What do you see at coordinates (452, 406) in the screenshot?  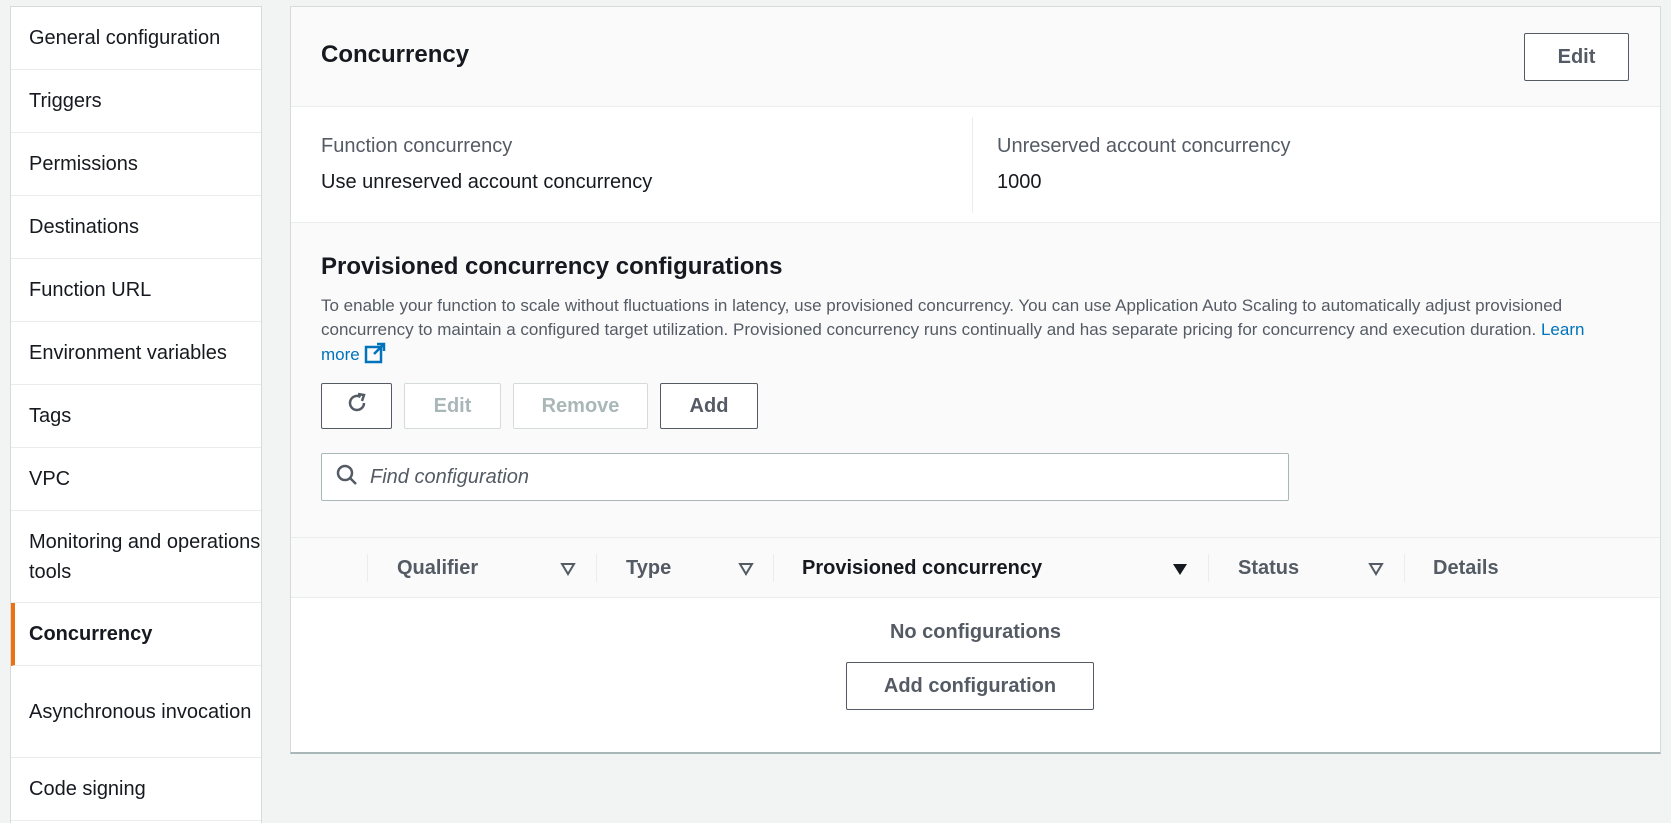 I see `edit-provisioned-button: Edit` at bounding box center [452, 406].